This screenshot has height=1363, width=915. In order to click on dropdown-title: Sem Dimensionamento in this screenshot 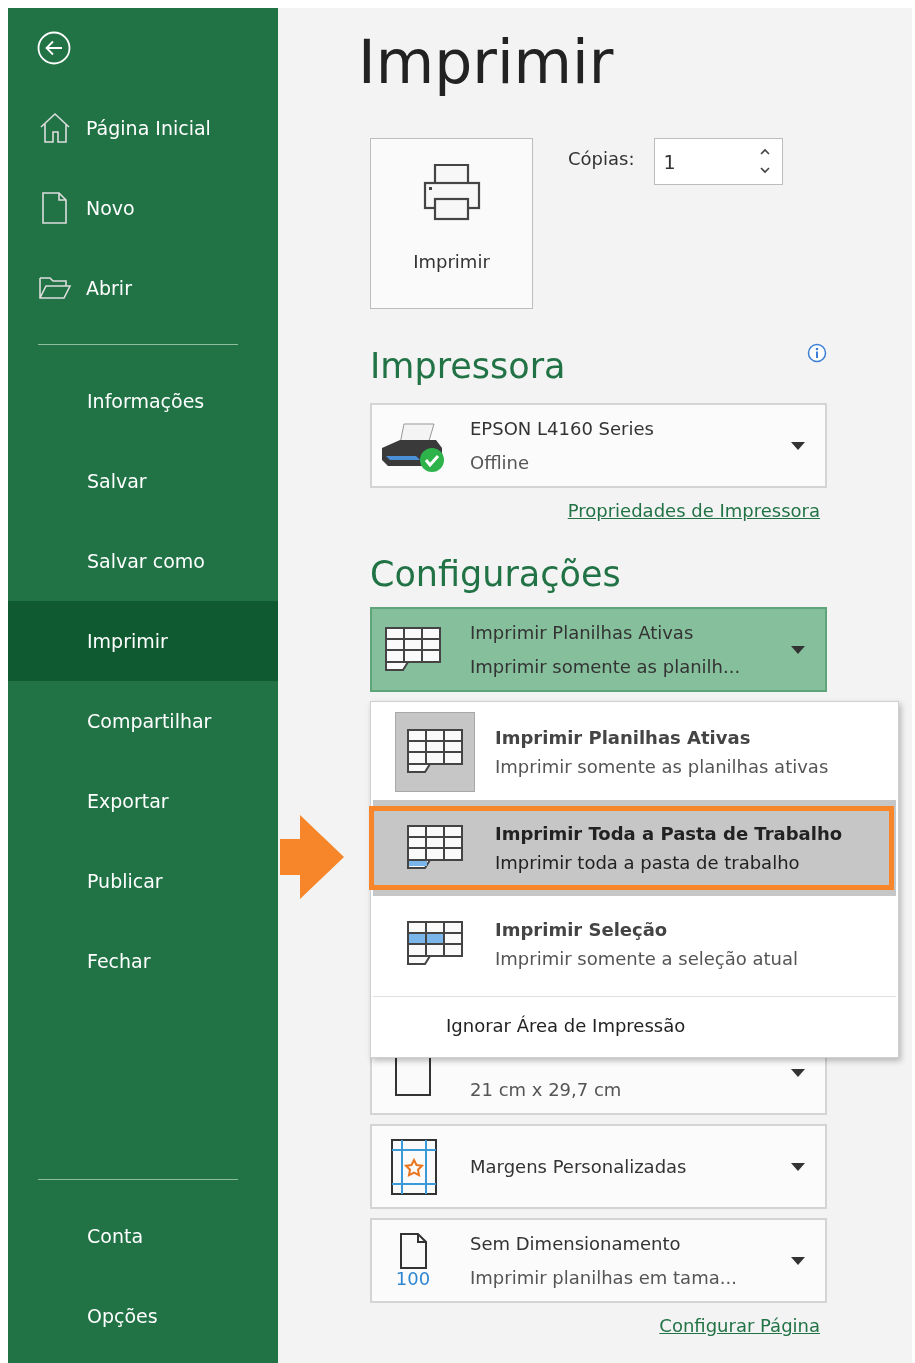, I will do `click(576, 1243)`.